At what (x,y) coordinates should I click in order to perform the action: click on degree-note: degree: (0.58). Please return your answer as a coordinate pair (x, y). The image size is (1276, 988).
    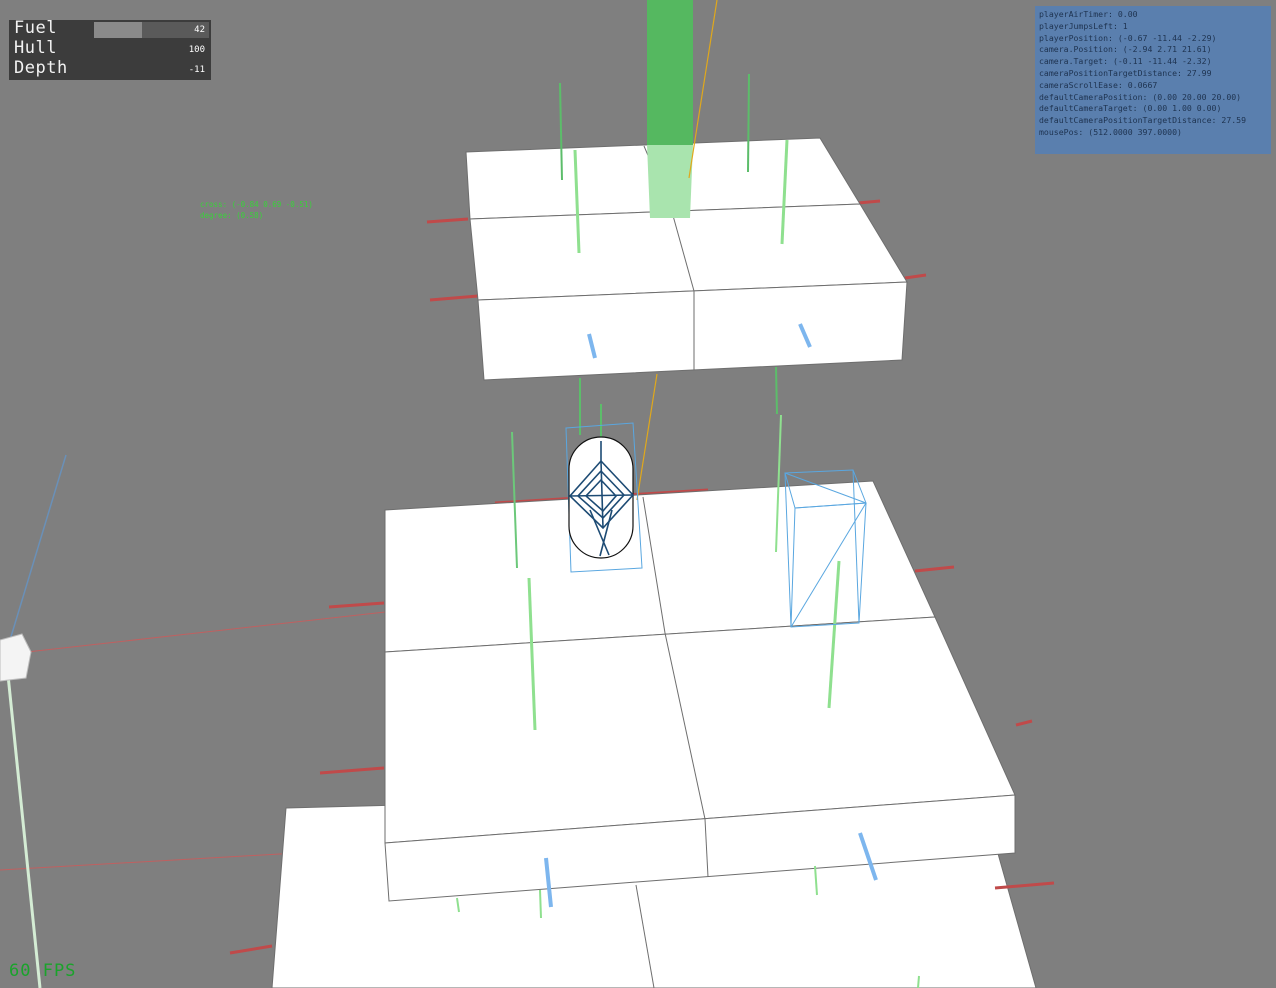
    Looking at the image, I should click on (232, 215).